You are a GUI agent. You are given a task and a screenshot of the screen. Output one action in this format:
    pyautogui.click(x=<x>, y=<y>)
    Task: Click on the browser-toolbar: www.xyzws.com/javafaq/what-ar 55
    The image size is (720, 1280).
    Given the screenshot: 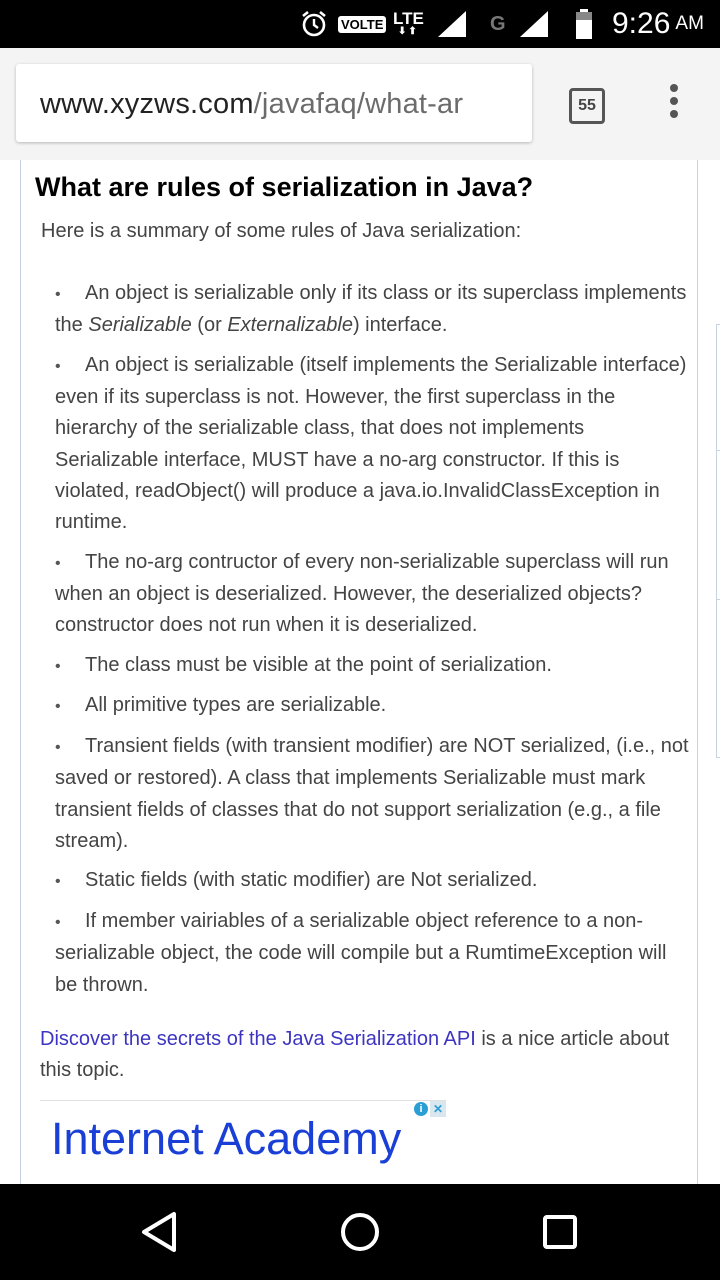 What is the action you would take?
    pyautogui.click(x=360, y=104)
    